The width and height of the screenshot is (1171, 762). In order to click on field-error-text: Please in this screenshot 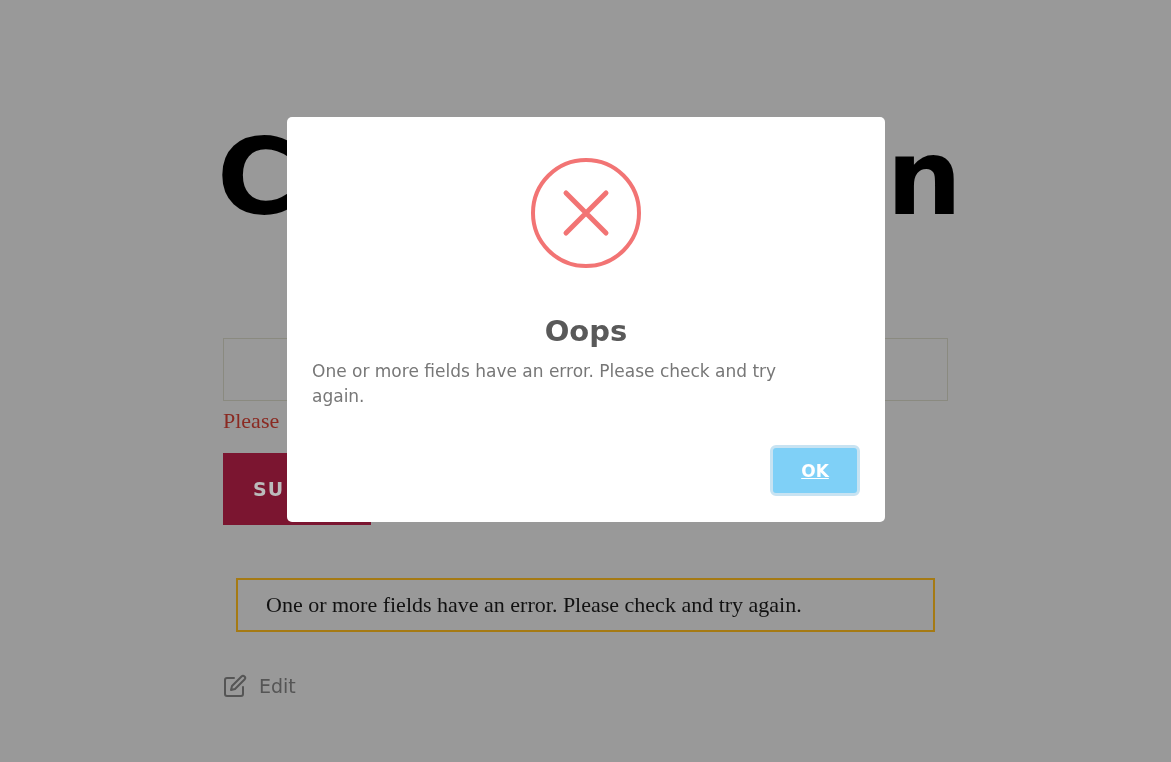, I will do `click(251, 421)`.